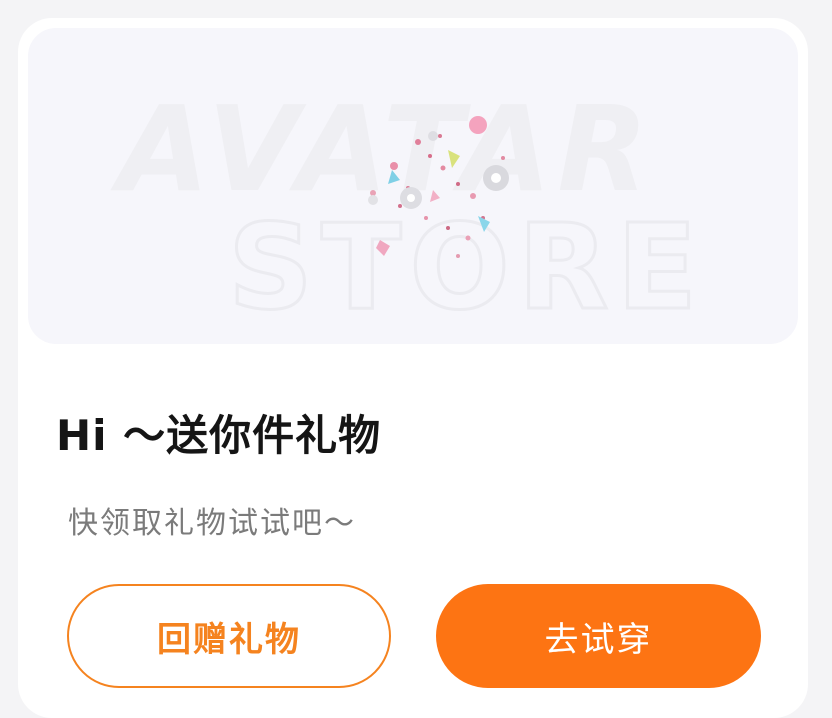 The image size is (832, 718). I want to click on try-on-button: 去试穿, so click(598, 636).